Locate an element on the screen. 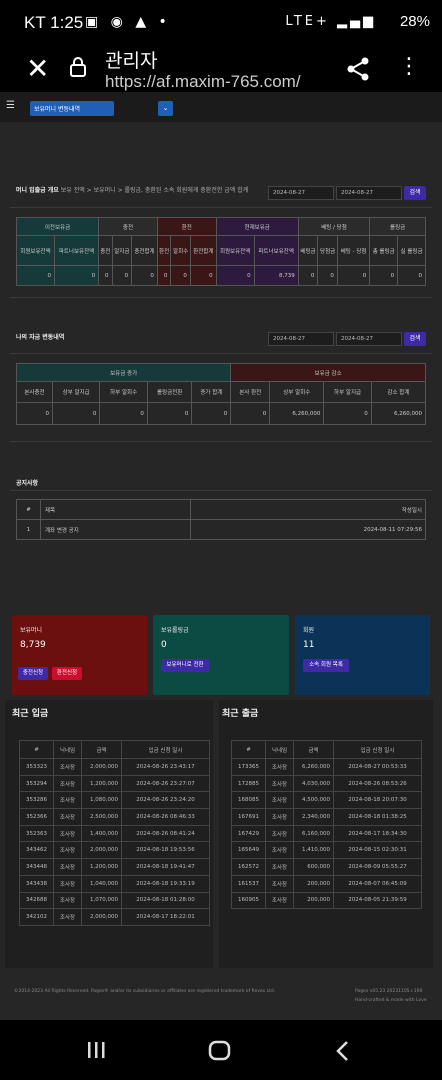 This screenshot has width=442, height=1080. home-icon is located at coordinates (220, 1051).